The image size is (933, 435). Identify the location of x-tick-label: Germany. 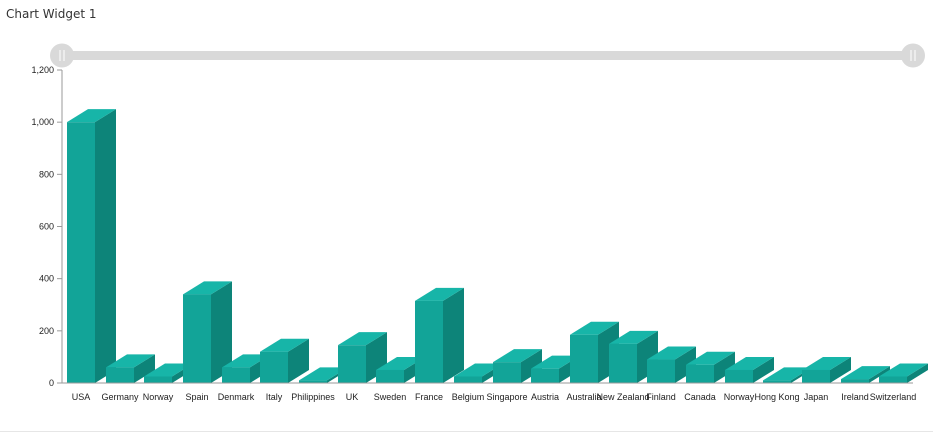
(120, 397).